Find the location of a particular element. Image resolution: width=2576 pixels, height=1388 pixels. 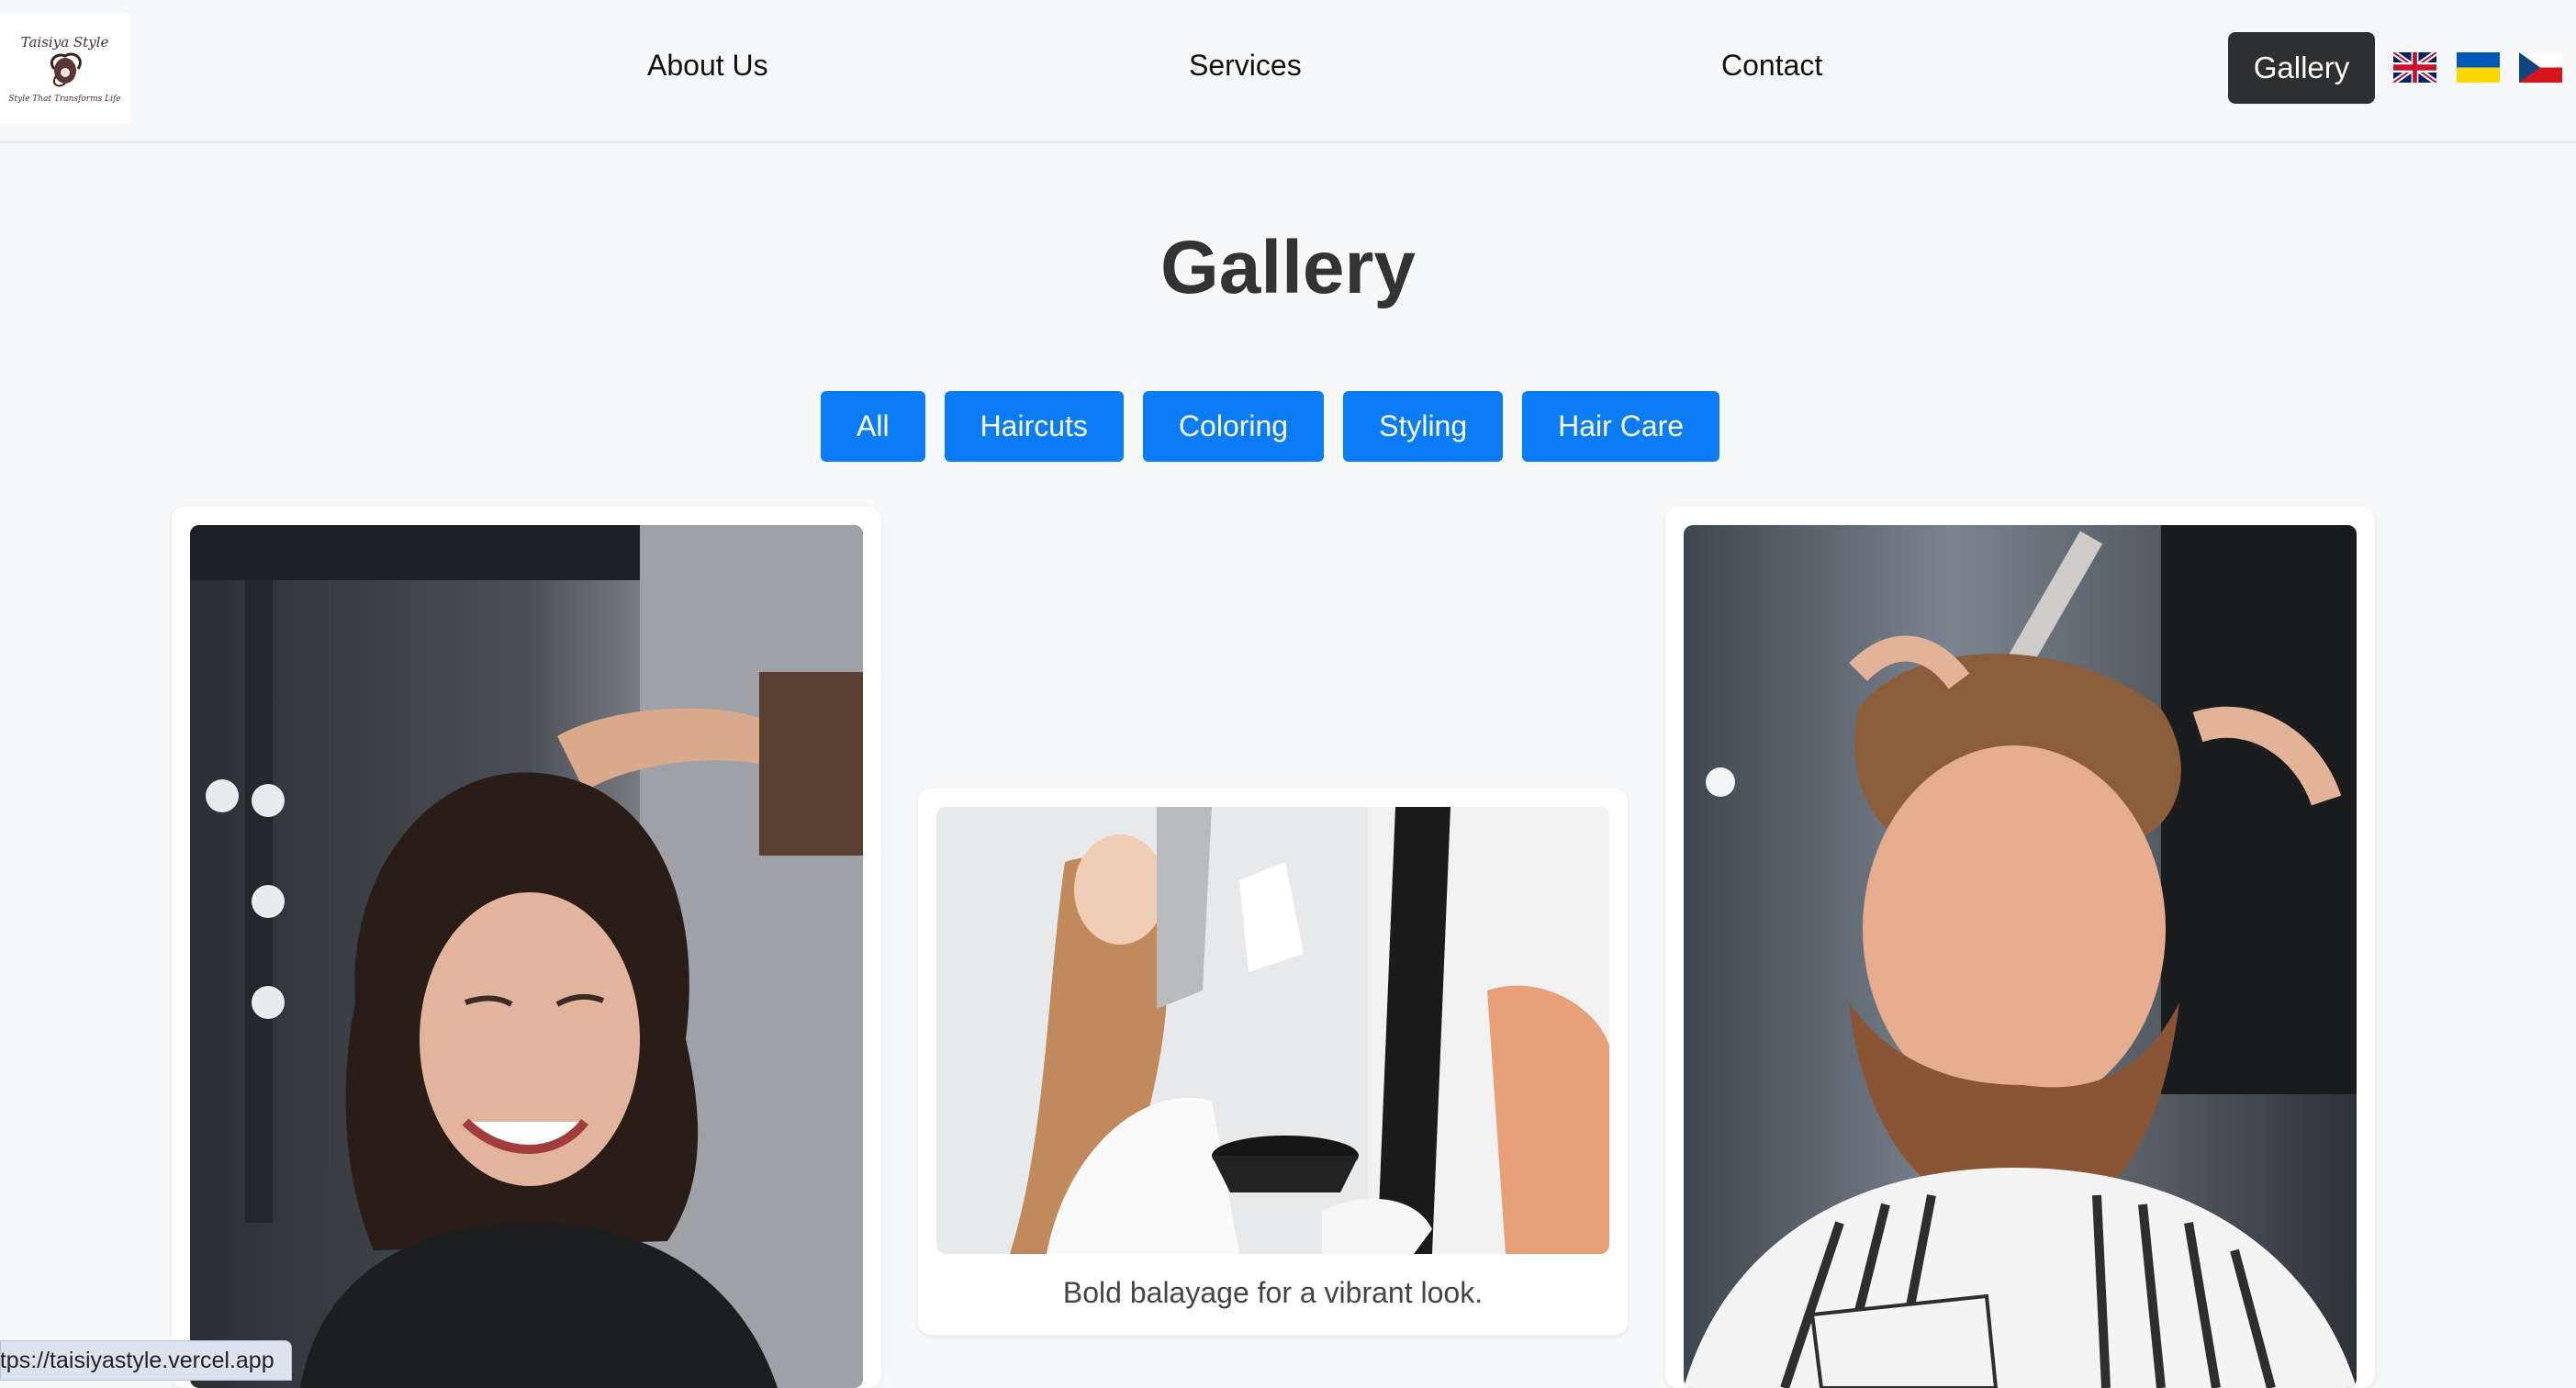

status-bar-url: https://taisiyastyle.vercel.app is located at coordinates (146, 1361).